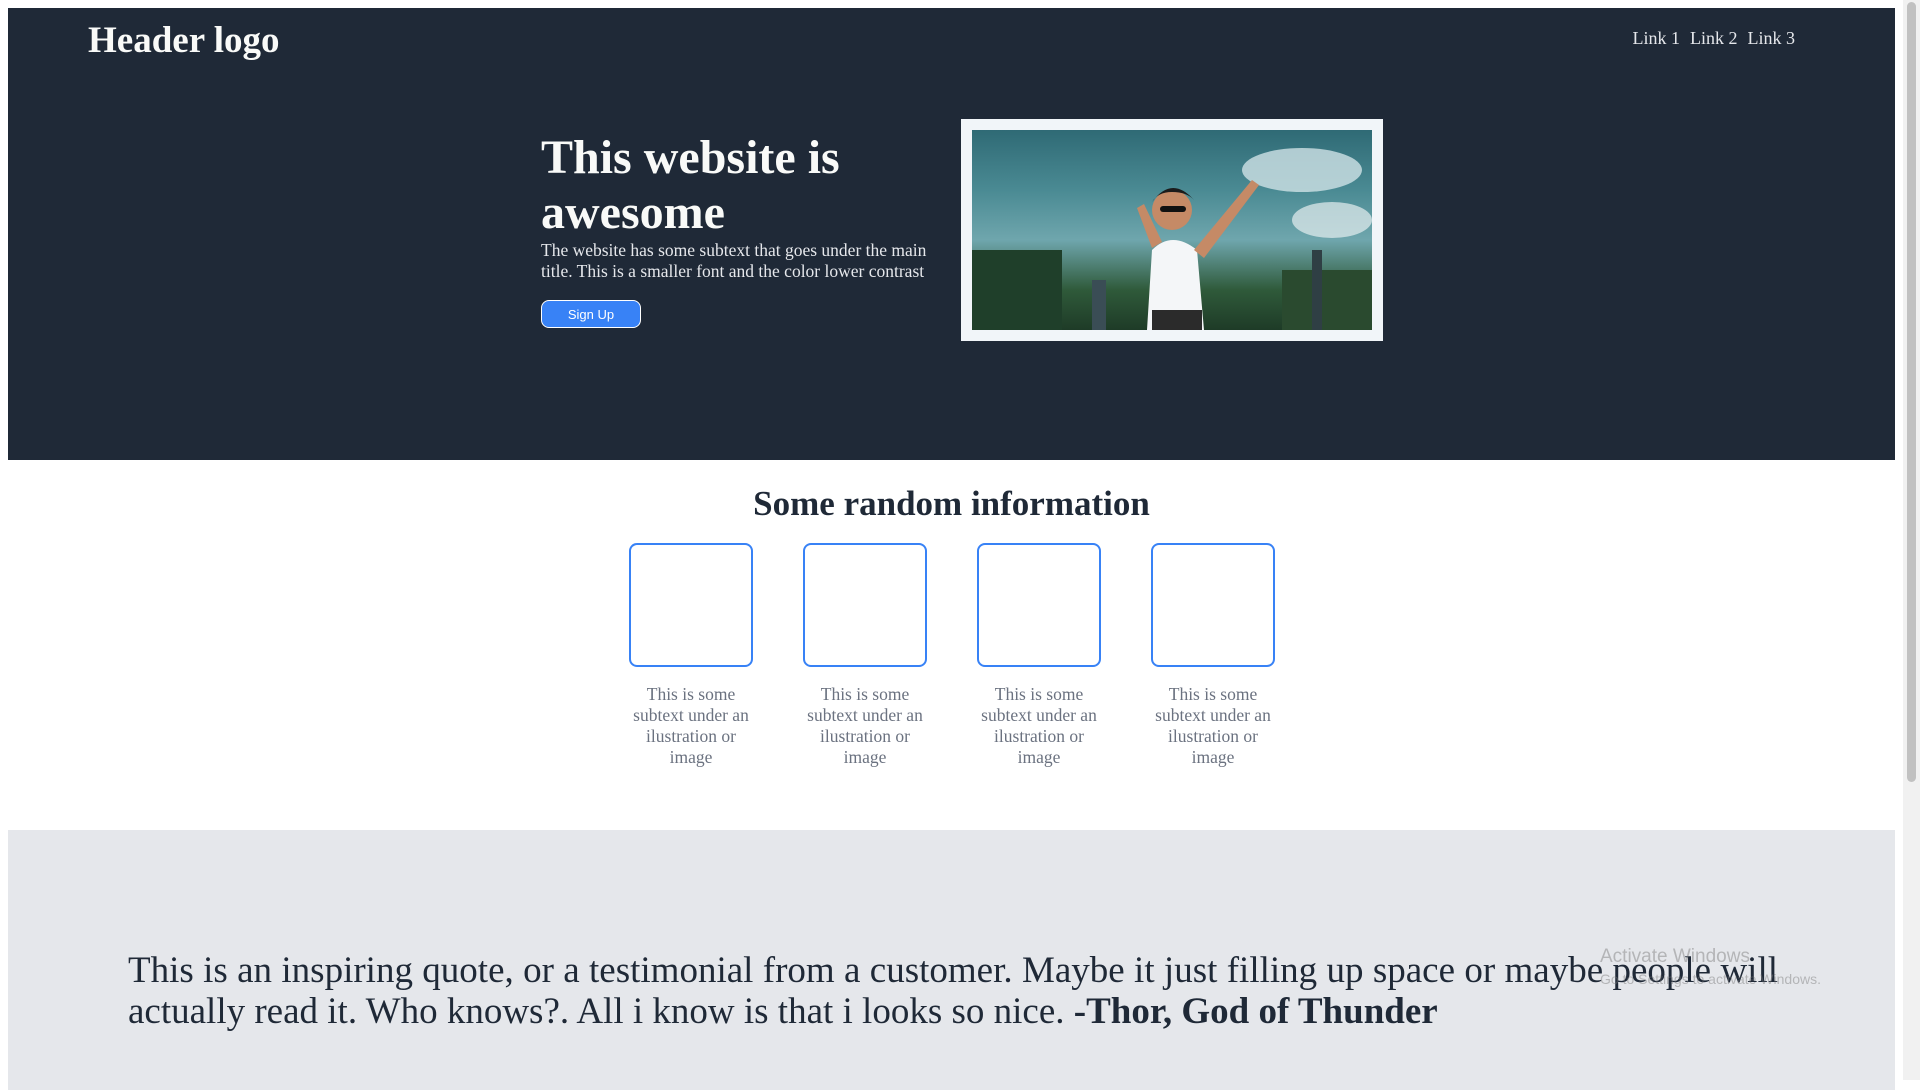  What do you see at coordinates (1172, 239) in the screenshot?
I see `hero-photo-illustration` at bounding box center [1172, 239].